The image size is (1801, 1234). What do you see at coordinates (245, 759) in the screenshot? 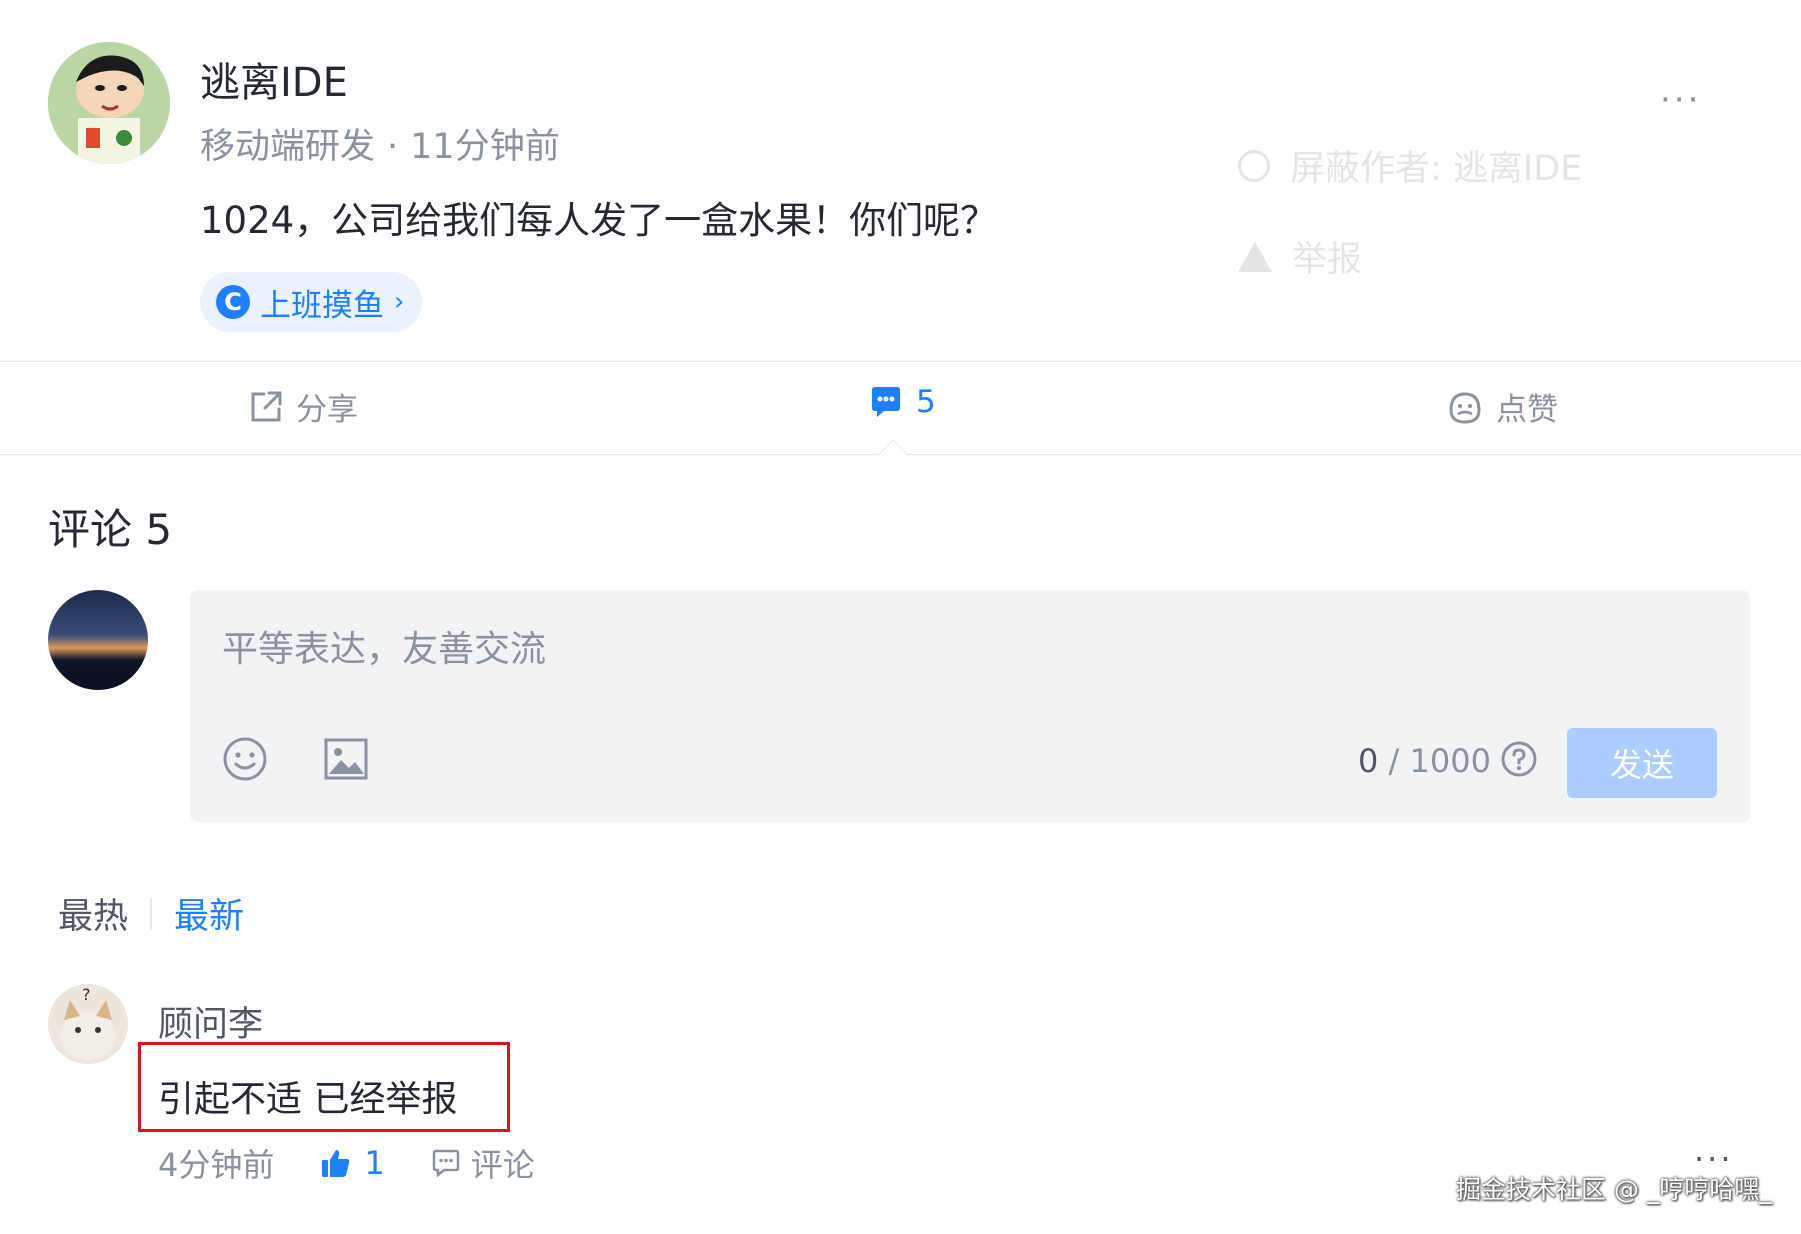
I see `emoji-icon` at bounding box center [245, 759].